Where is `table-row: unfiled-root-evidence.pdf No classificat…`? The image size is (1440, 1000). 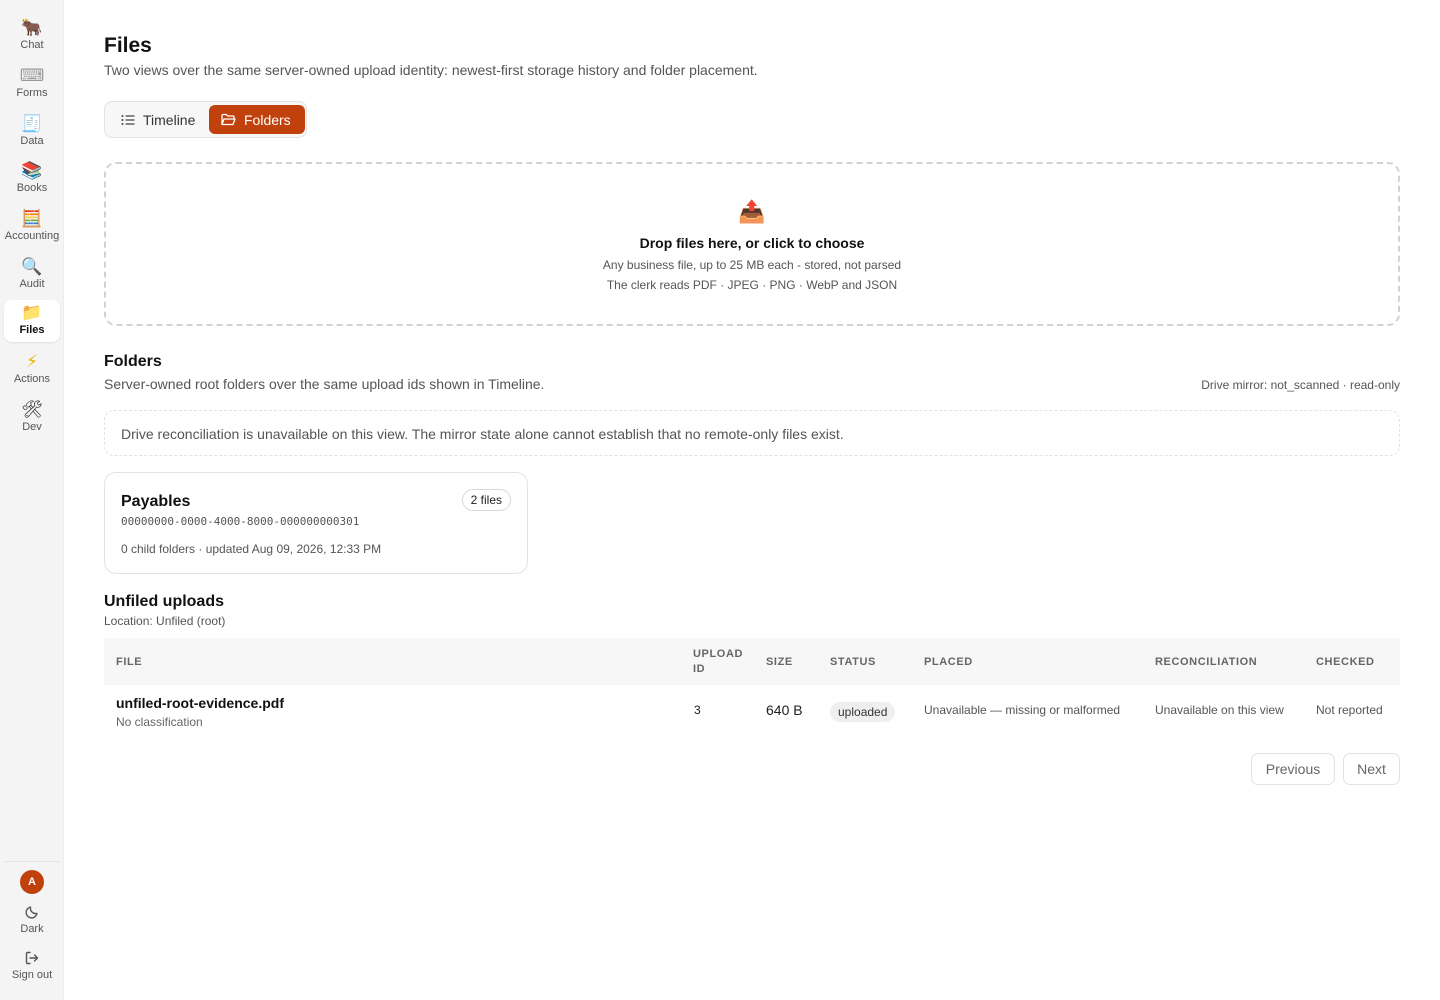
table-row: unfiled-root-evidence.pdf No classificat… is located at coordinates (752, 710).